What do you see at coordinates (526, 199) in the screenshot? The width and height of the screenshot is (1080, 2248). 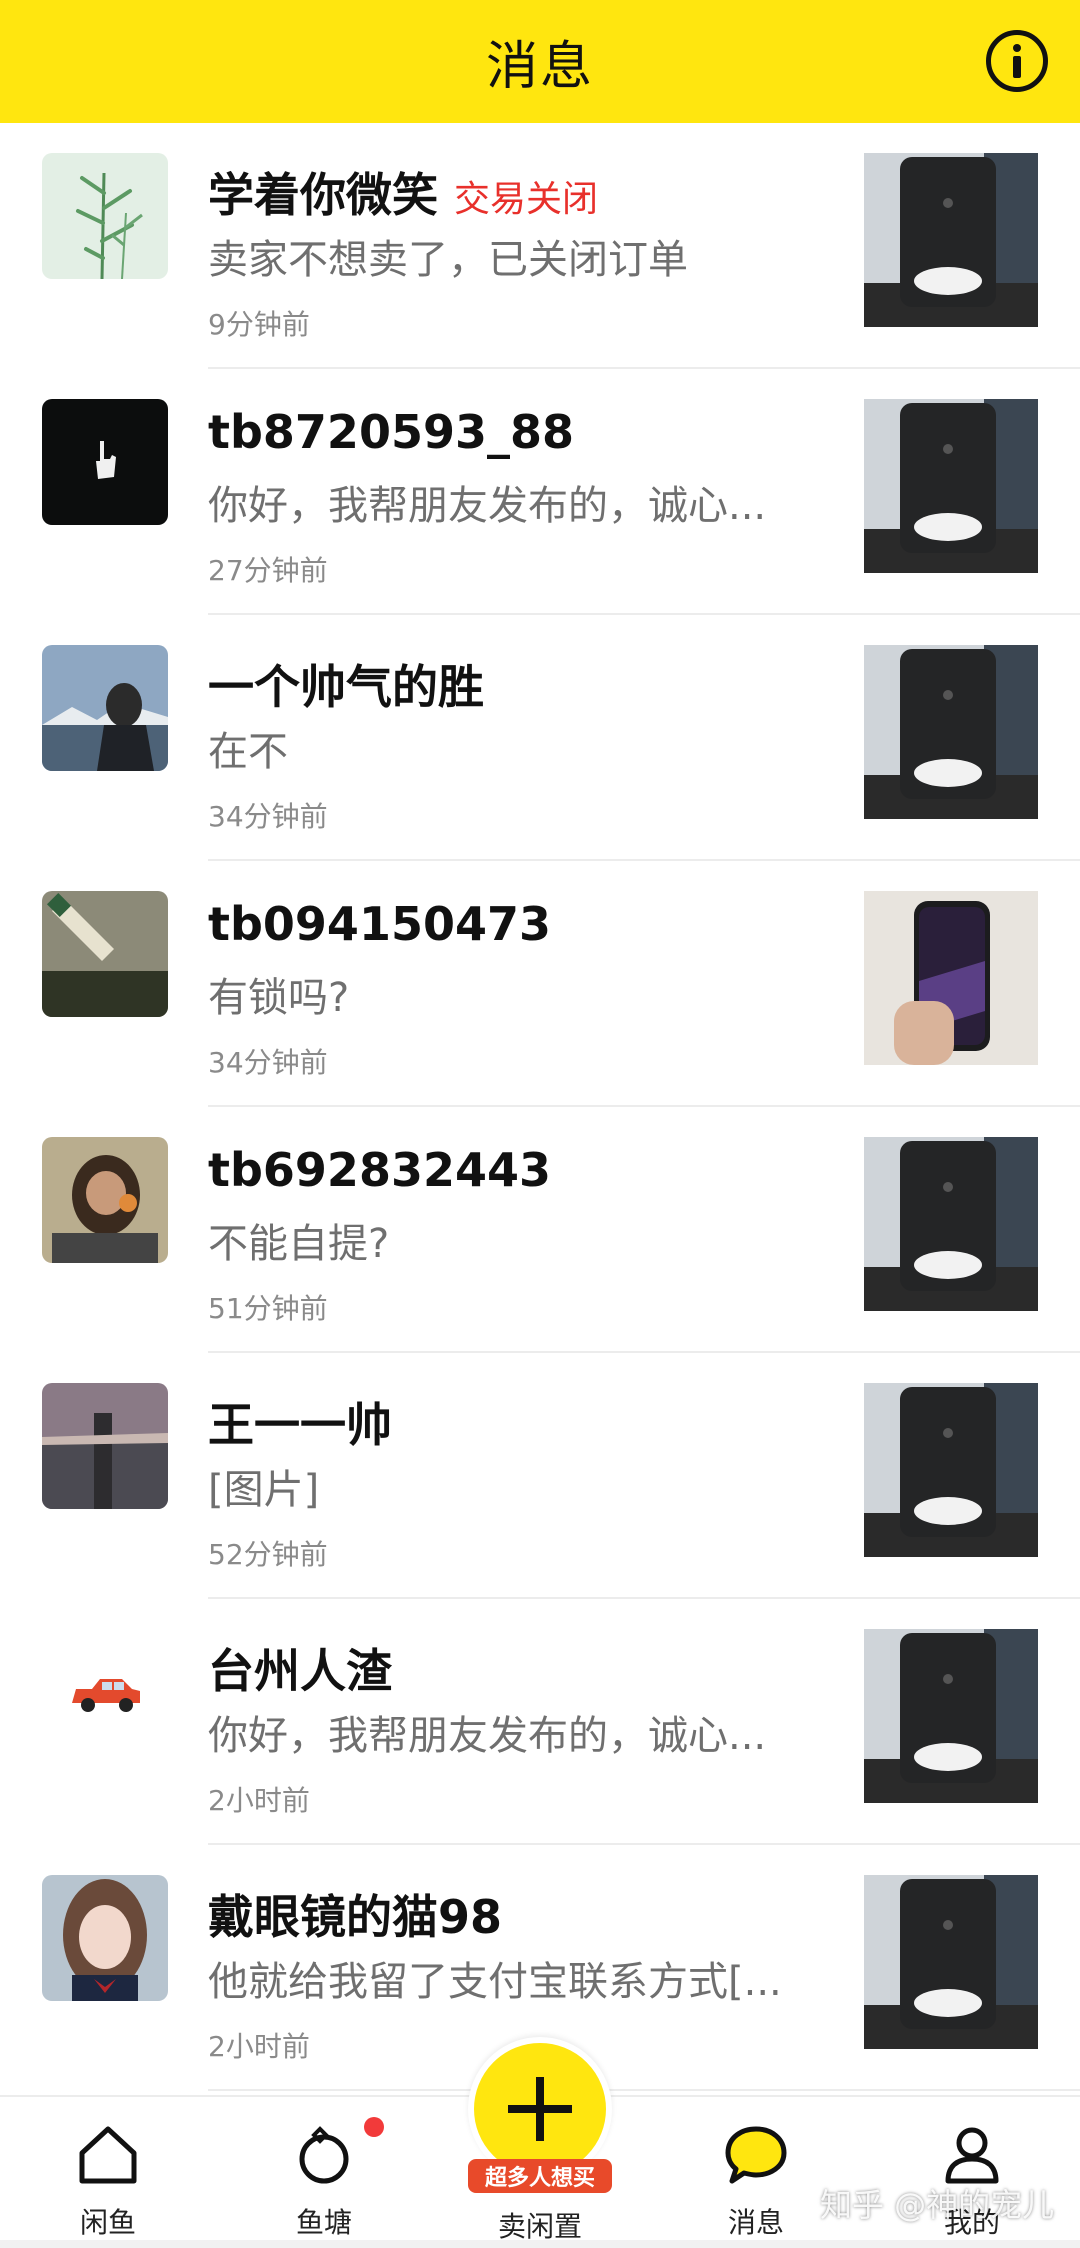 I see `status-tag: 交易关闭` at bounding box center [526, 199].